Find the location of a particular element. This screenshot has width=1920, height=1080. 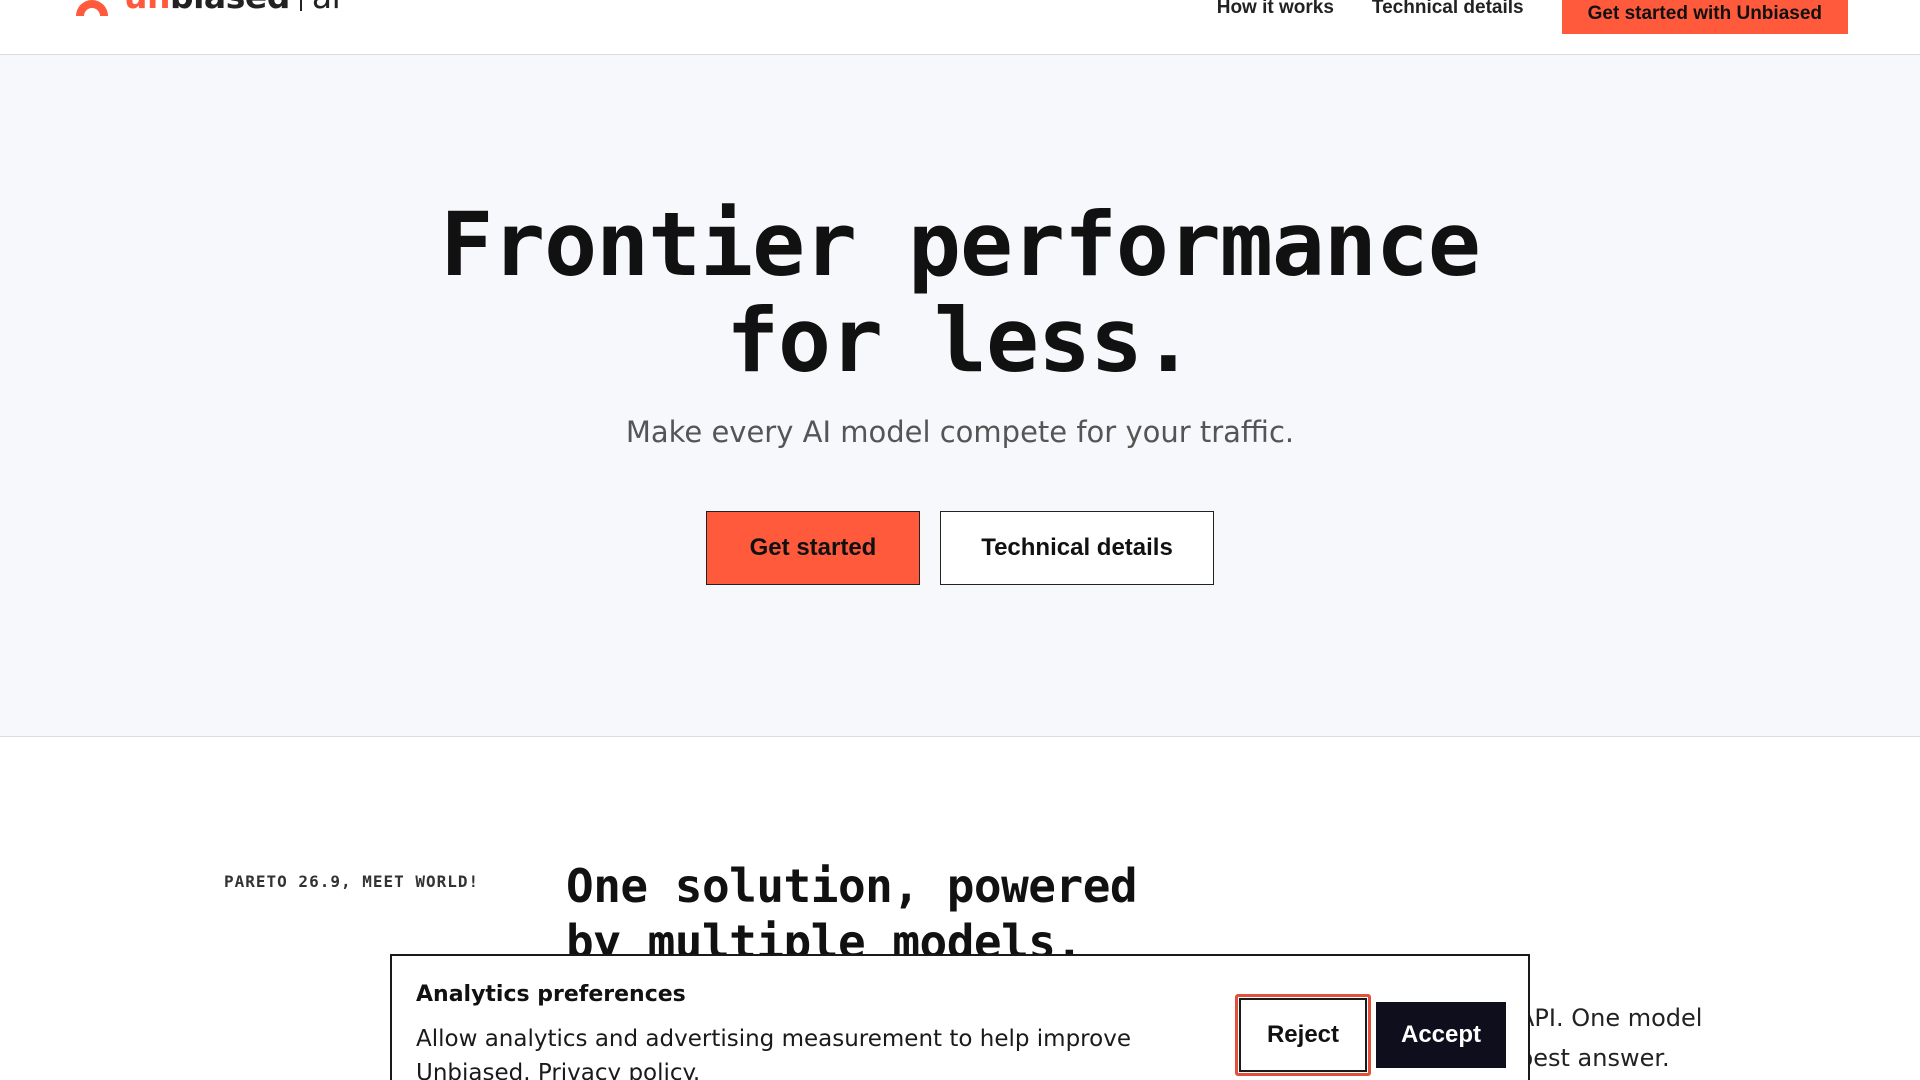

logo-un: un is located at coordinates (147, 8).